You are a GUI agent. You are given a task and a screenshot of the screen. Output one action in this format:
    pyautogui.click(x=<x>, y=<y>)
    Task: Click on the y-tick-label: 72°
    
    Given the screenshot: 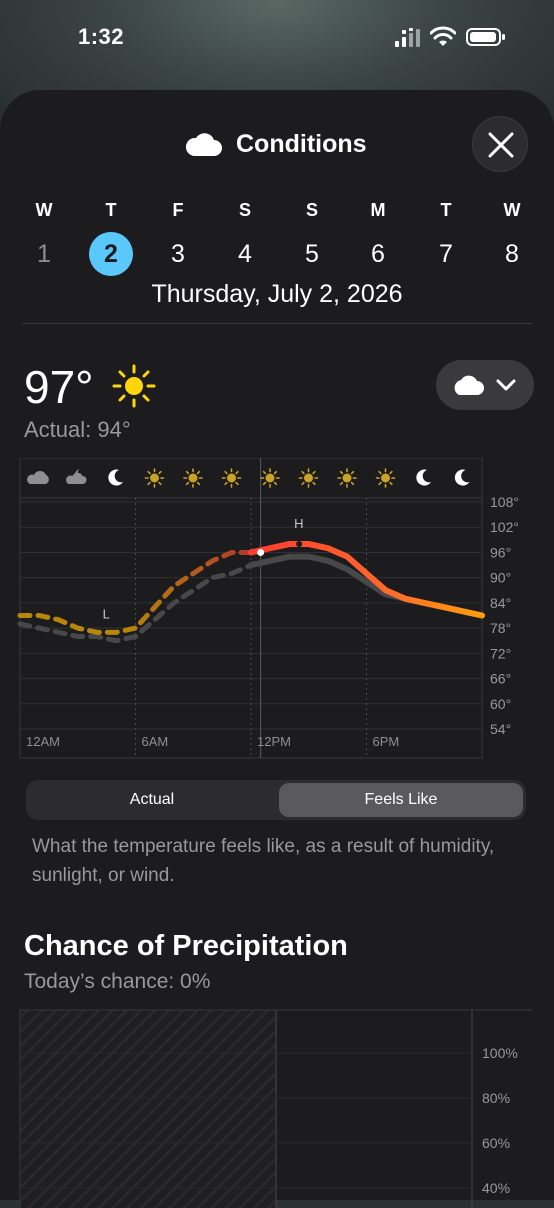 What is the action you would take?
    pyautogui.click(x=500, y=653)
    